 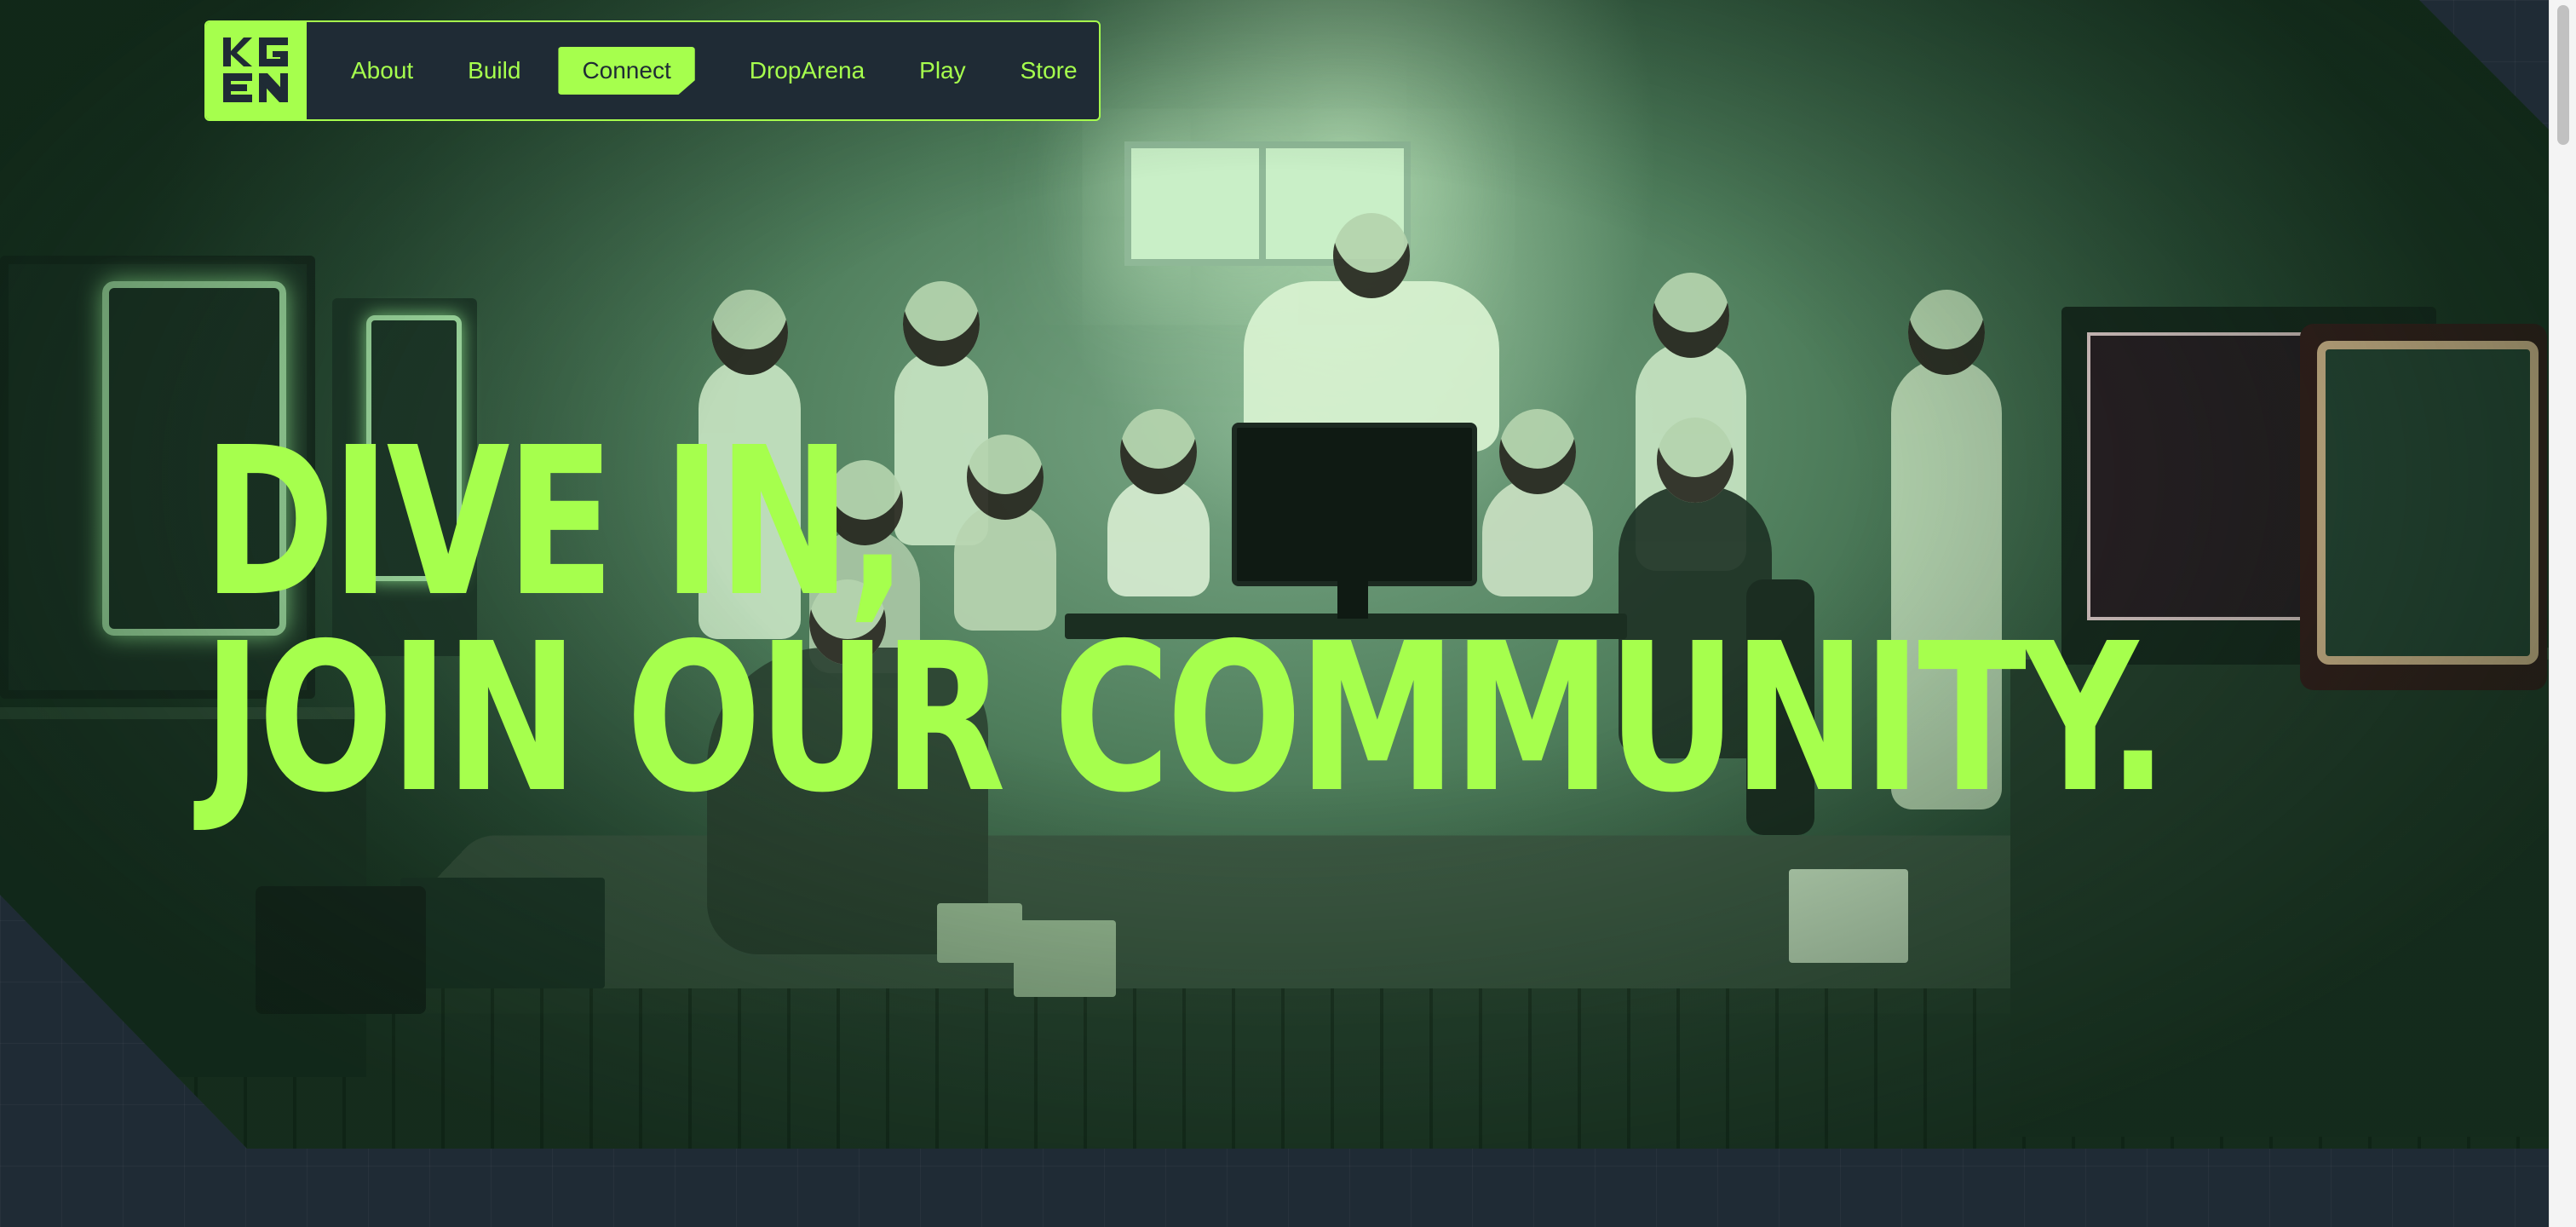 I want to click on nav-menu: About Build Connect DropArena Play Store, so click(x=713, y=71).